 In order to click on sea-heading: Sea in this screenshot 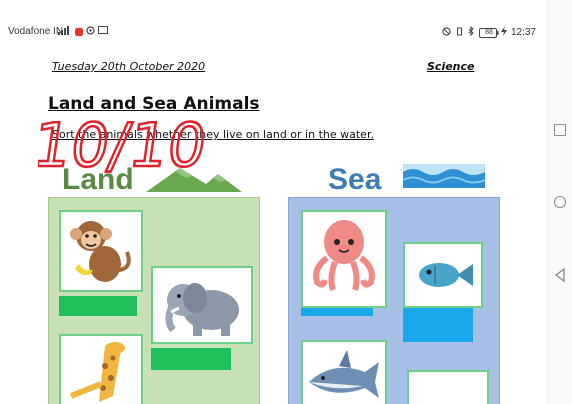, I will do `click(355, 179)`.